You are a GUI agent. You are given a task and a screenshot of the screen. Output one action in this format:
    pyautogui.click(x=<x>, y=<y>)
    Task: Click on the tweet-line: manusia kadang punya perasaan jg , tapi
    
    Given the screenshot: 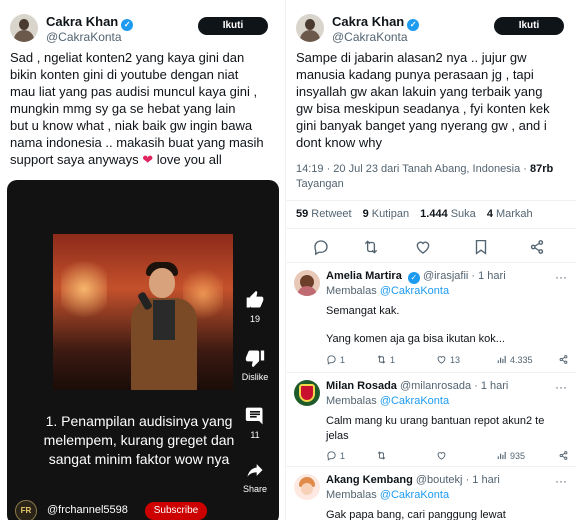 What is the action you would take?
    pyautogui.click(x=415, y=74)
    